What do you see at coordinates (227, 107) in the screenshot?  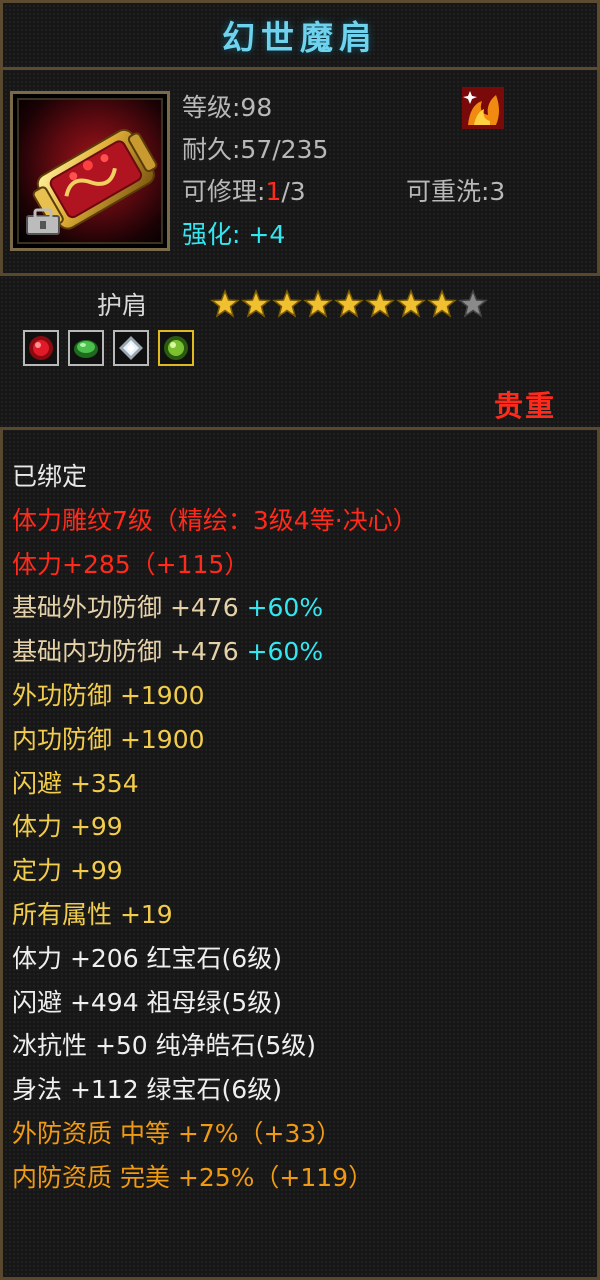 I see `level-text: 等级:98` at bounding box center [227, 107].